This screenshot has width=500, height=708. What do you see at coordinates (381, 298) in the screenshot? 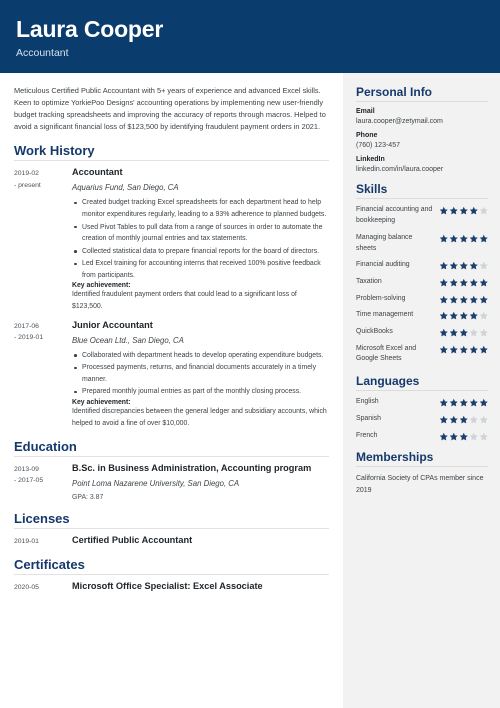
I see `skill-label: Problem-solving` at bounding box center [381, 298].